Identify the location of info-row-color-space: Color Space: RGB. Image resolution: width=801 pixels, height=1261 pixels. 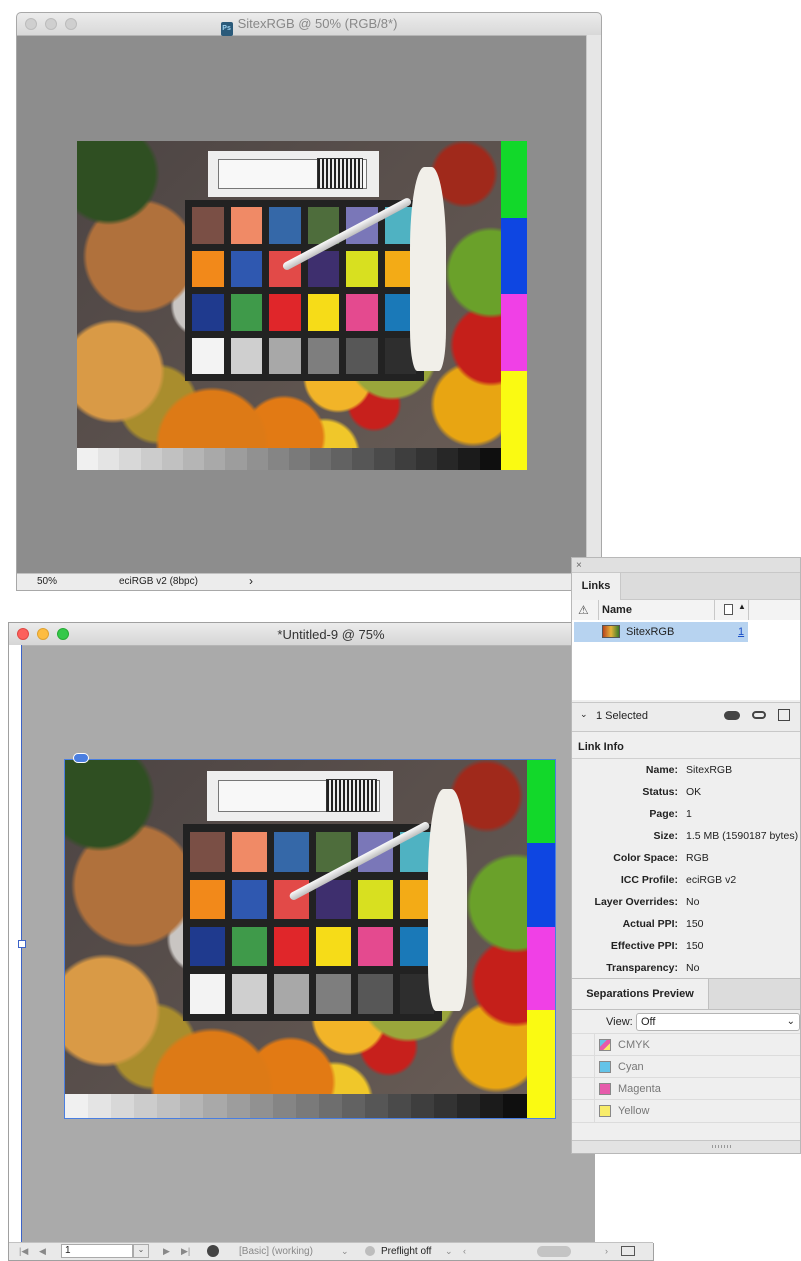
(686, 858).